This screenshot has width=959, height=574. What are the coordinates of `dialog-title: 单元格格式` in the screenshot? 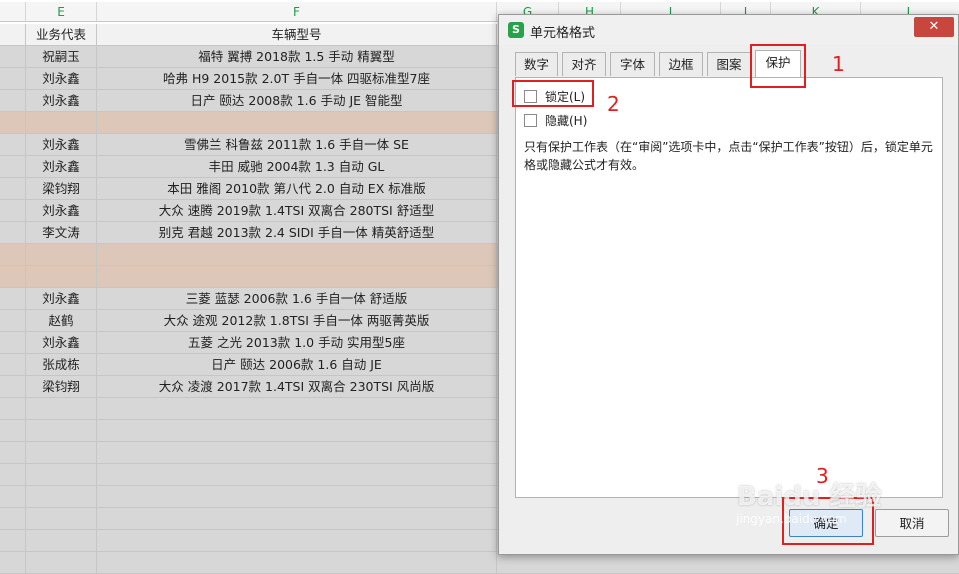 It's located at (563, 33).